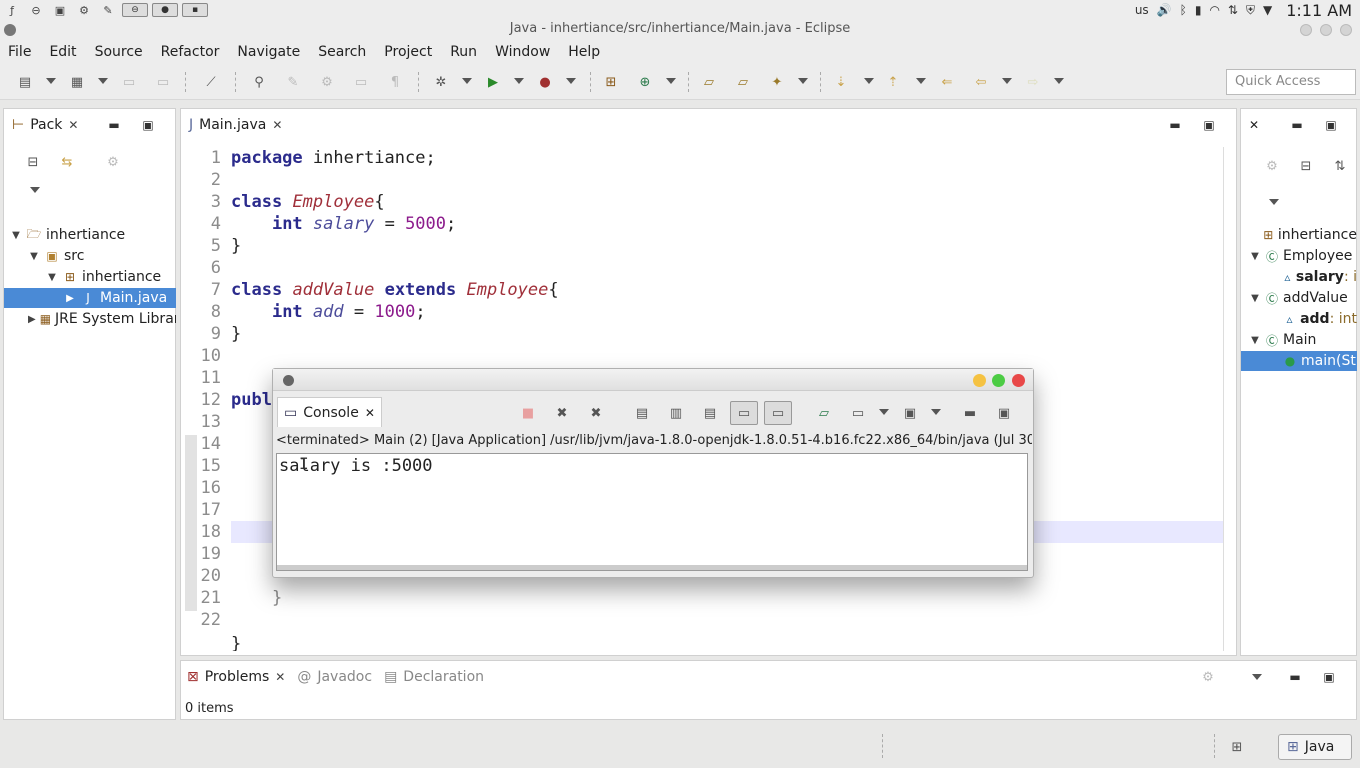 The height and width of the screenshot is (768, 1360). What do you see at coordinates (1018, 380) in the screenshot?
I see `console-close-button` at bounding box center [1018, 380].